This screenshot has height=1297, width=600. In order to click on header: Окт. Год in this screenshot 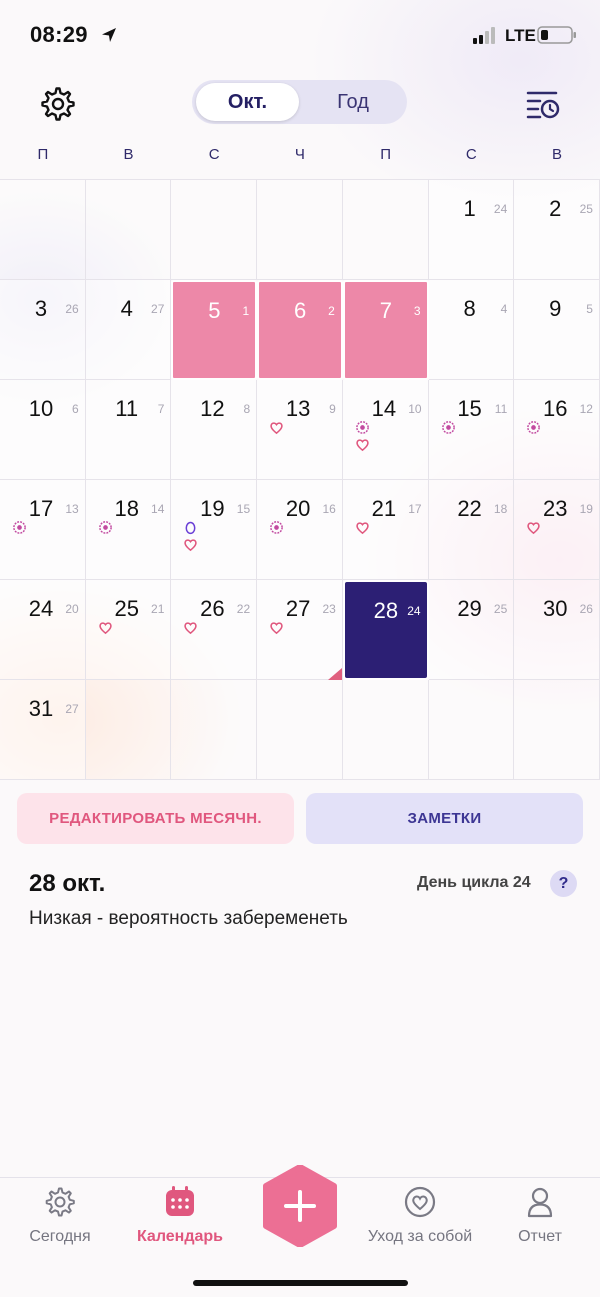, I will do `click(300, 105)`.